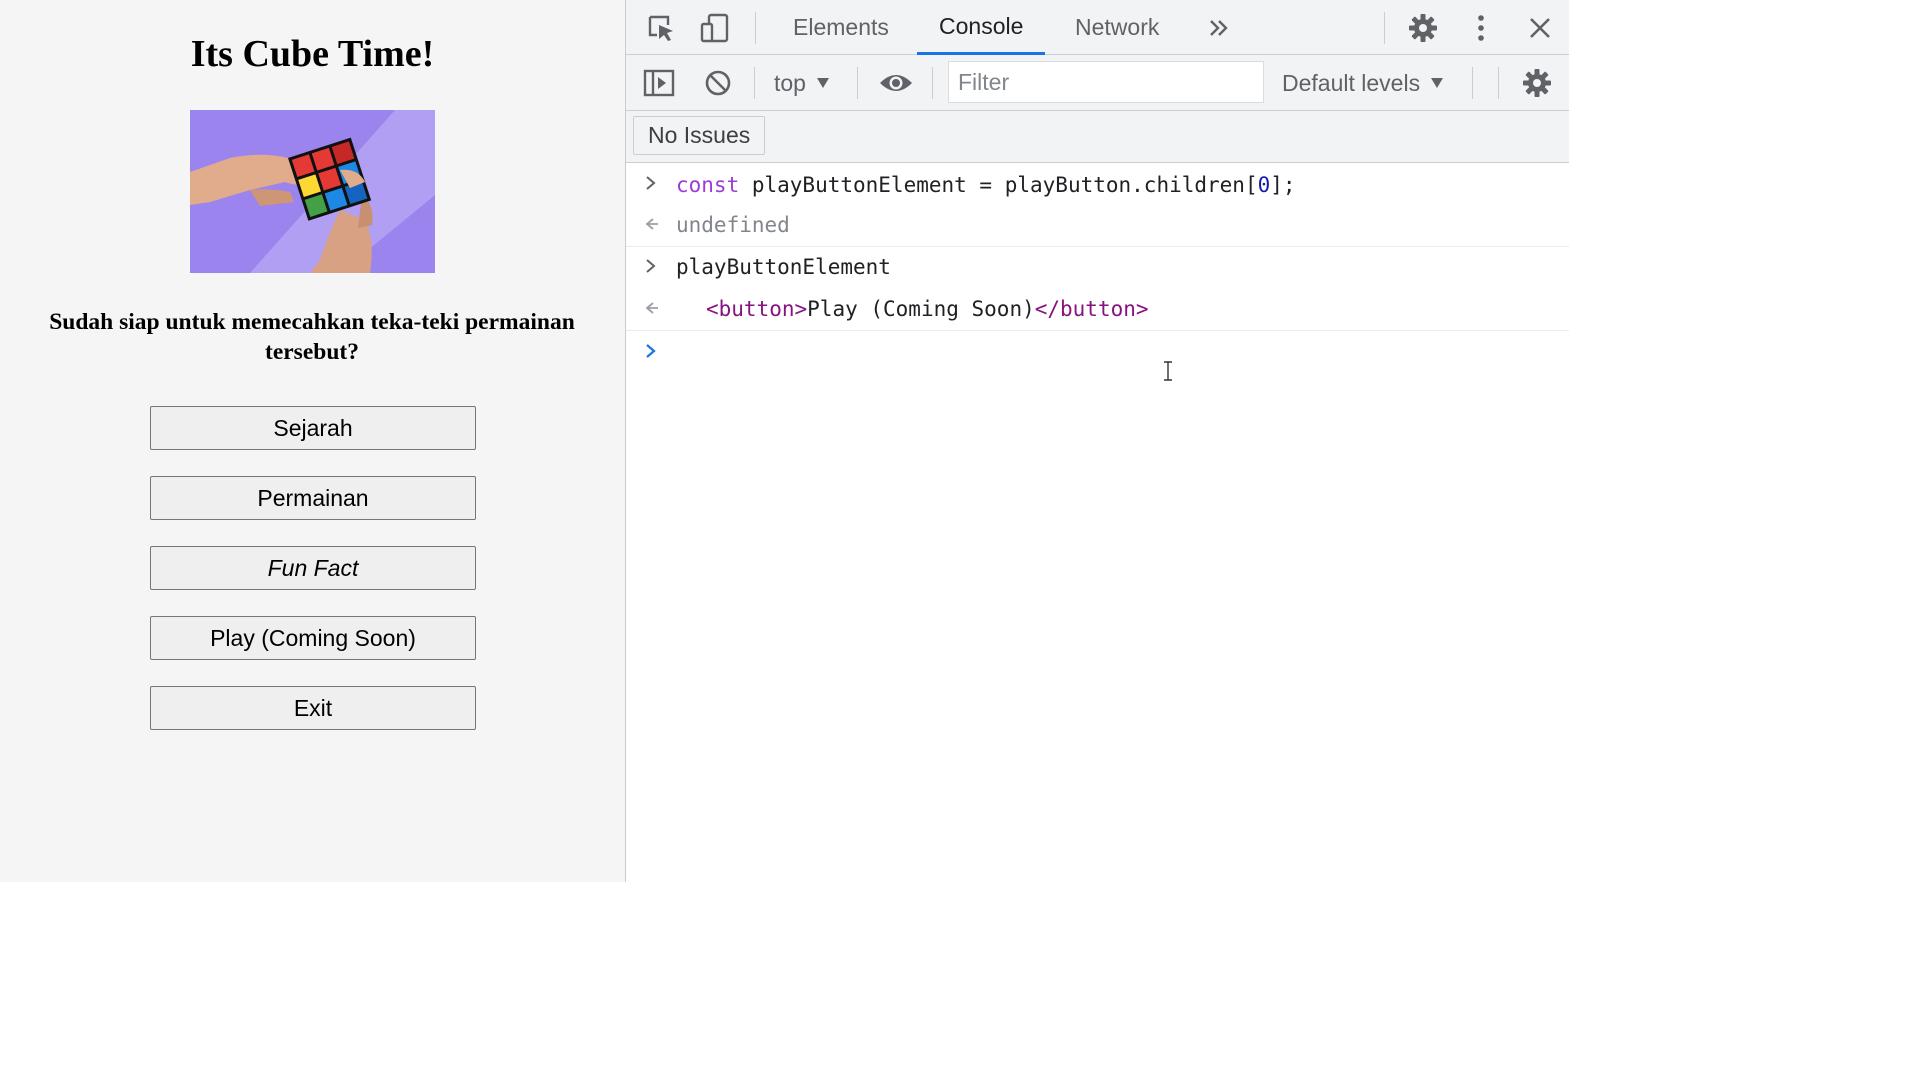 The height and width of the screenshot is (1080, 1920). I want to click on permainan-button: Permainan, so click(313, 498).